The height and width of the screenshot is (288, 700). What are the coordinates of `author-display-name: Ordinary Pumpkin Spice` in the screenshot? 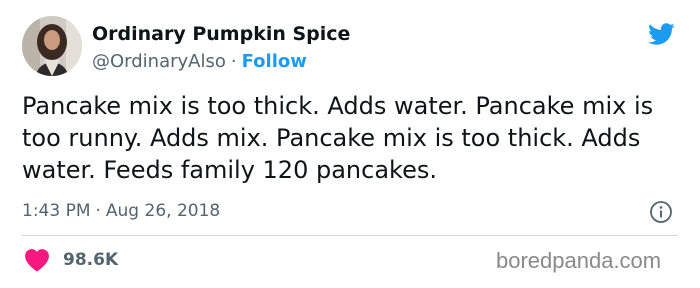 It's located at (221, 34).